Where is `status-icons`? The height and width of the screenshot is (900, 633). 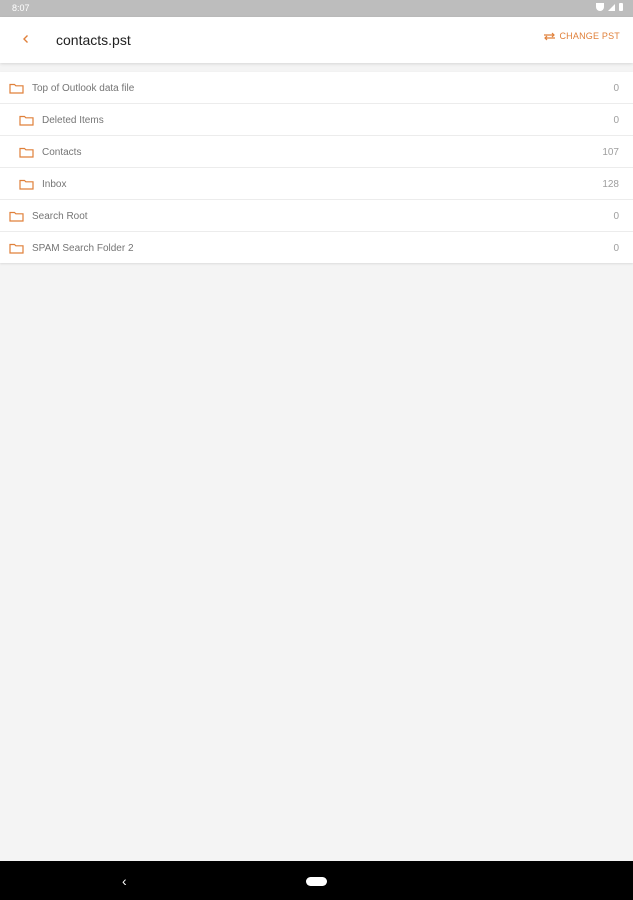
status-icons is located at coordinates (609, 7).